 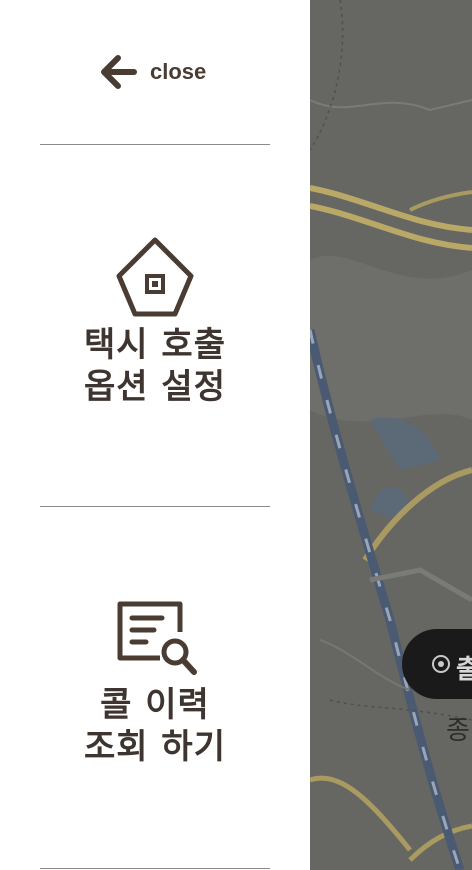 I want to click on menu-label-line1: 택시 호출, so click(x=155, y=345).